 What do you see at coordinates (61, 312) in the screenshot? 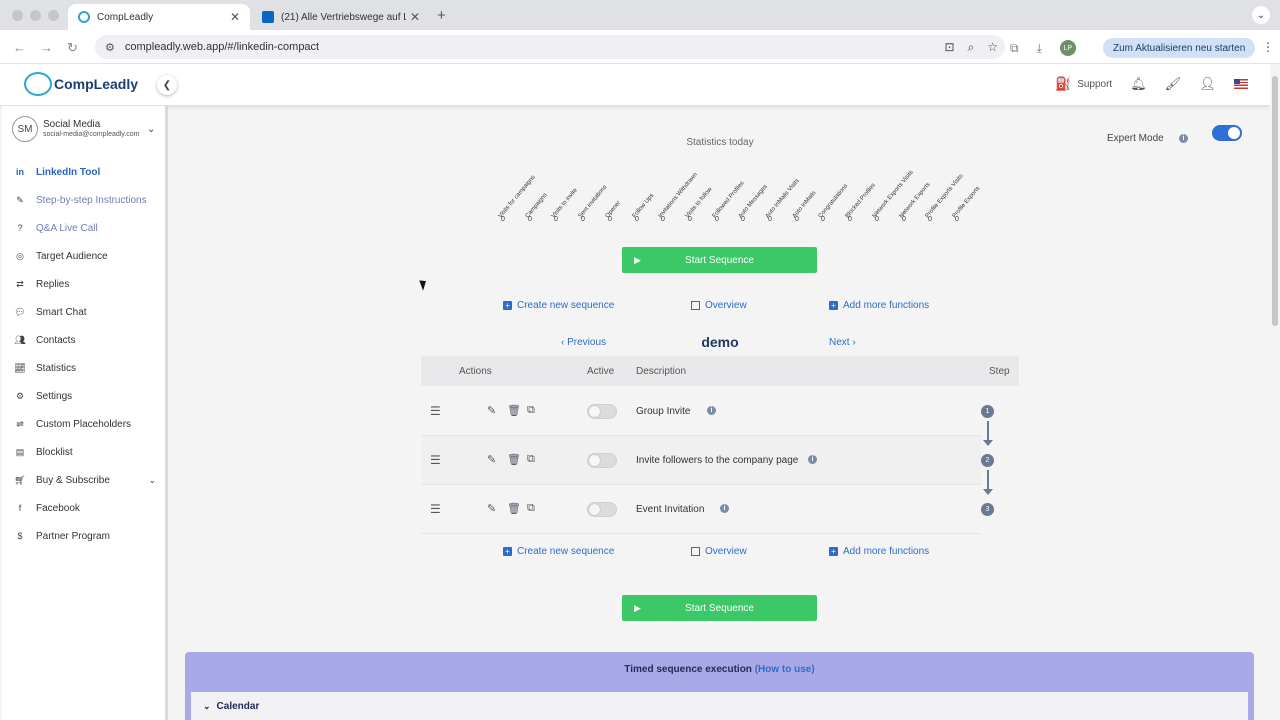
I see `sidebar-item-label: Smart Chat` at bounding box center [61, 312].